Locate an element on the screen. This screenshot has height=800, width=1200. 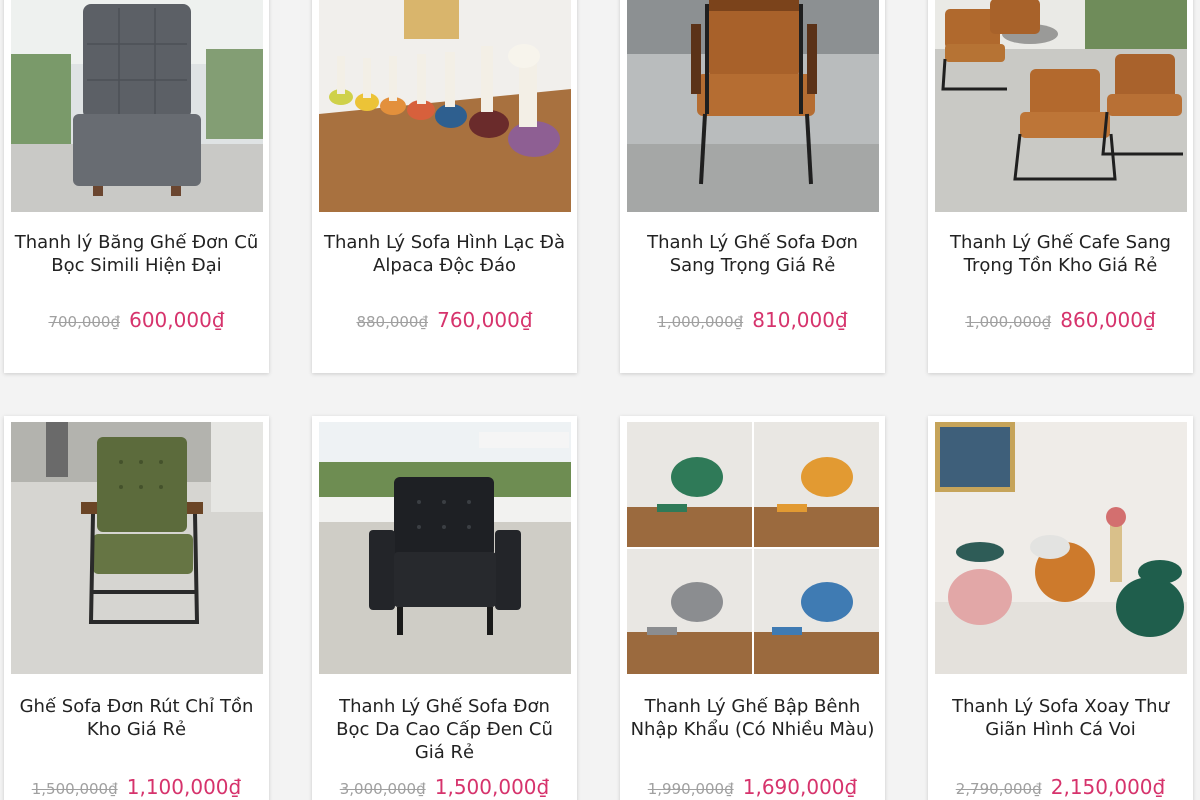
price-line: 880,000₫ 760,000₫ is located at coordinates (444, 320).